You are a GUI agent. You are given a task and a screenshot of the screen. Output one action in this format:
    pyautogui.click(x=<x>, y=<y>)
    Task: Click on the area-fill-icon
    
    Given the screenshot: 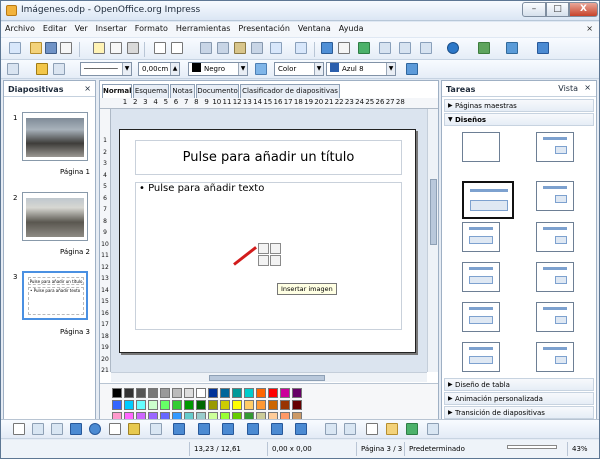 What is the action you would take?
    pyautogui.click(x=261, y=69)
    